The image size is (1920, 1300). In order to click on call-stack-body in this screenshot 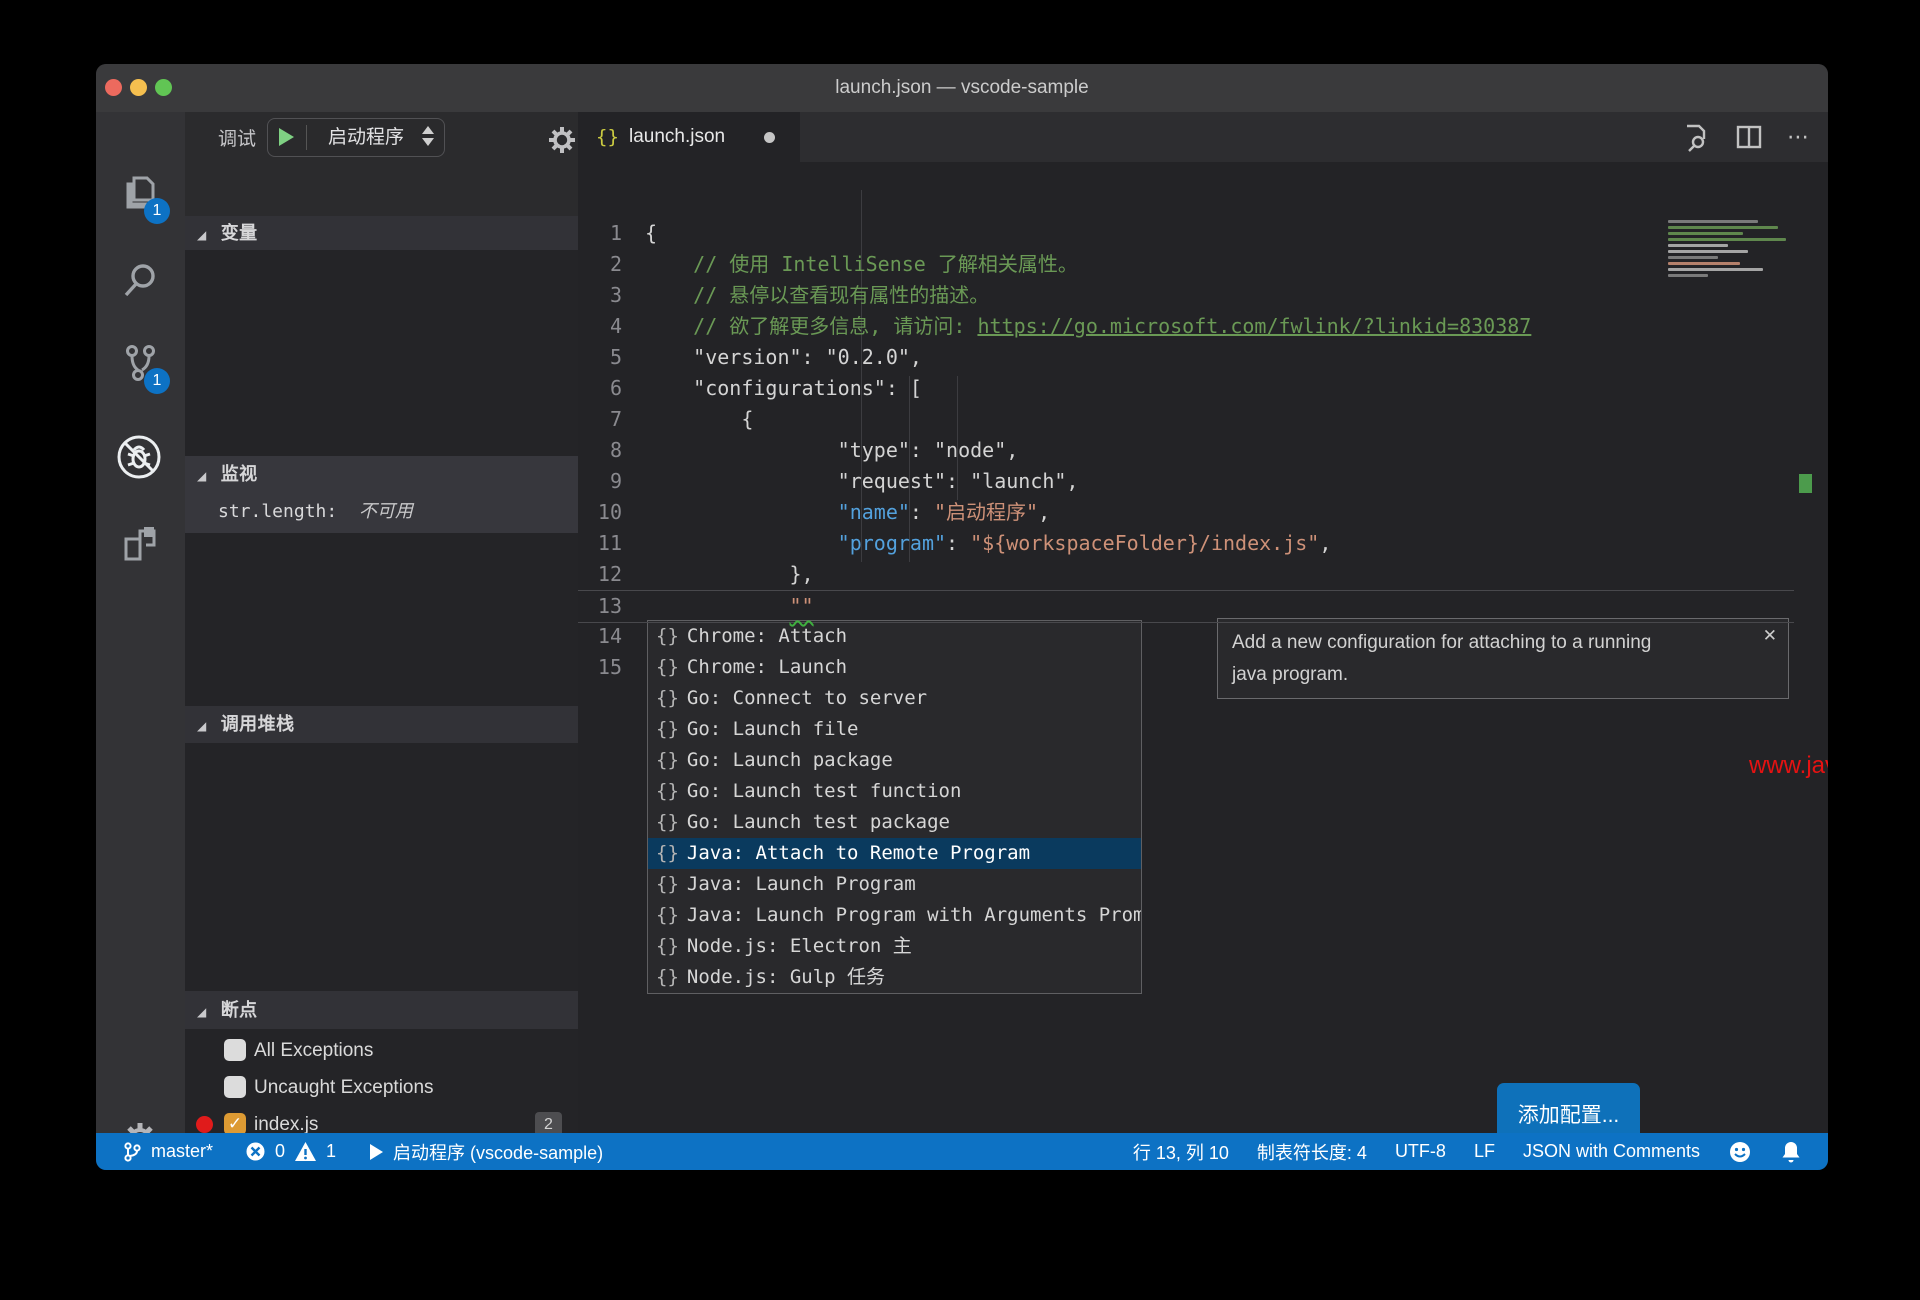, I will do `click(381, 867)`.